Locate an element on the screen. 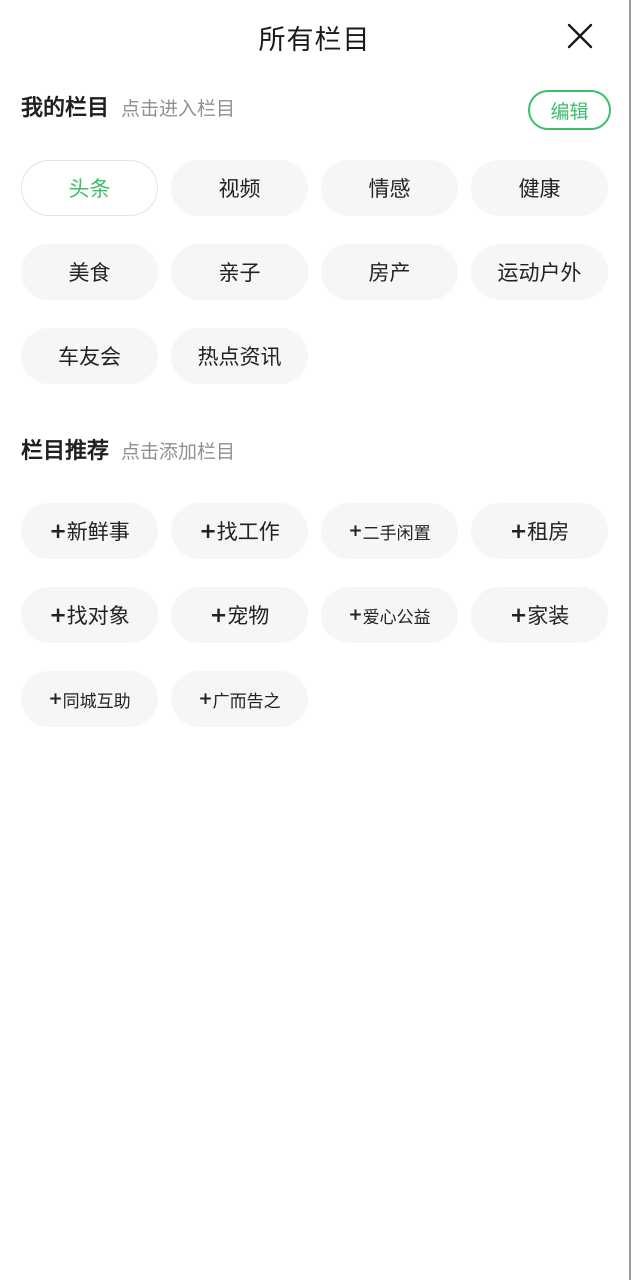 The width and height of the screenshot is (631, 1280). recommended-chip: + 宠物 is located at coordinates (239, 615).